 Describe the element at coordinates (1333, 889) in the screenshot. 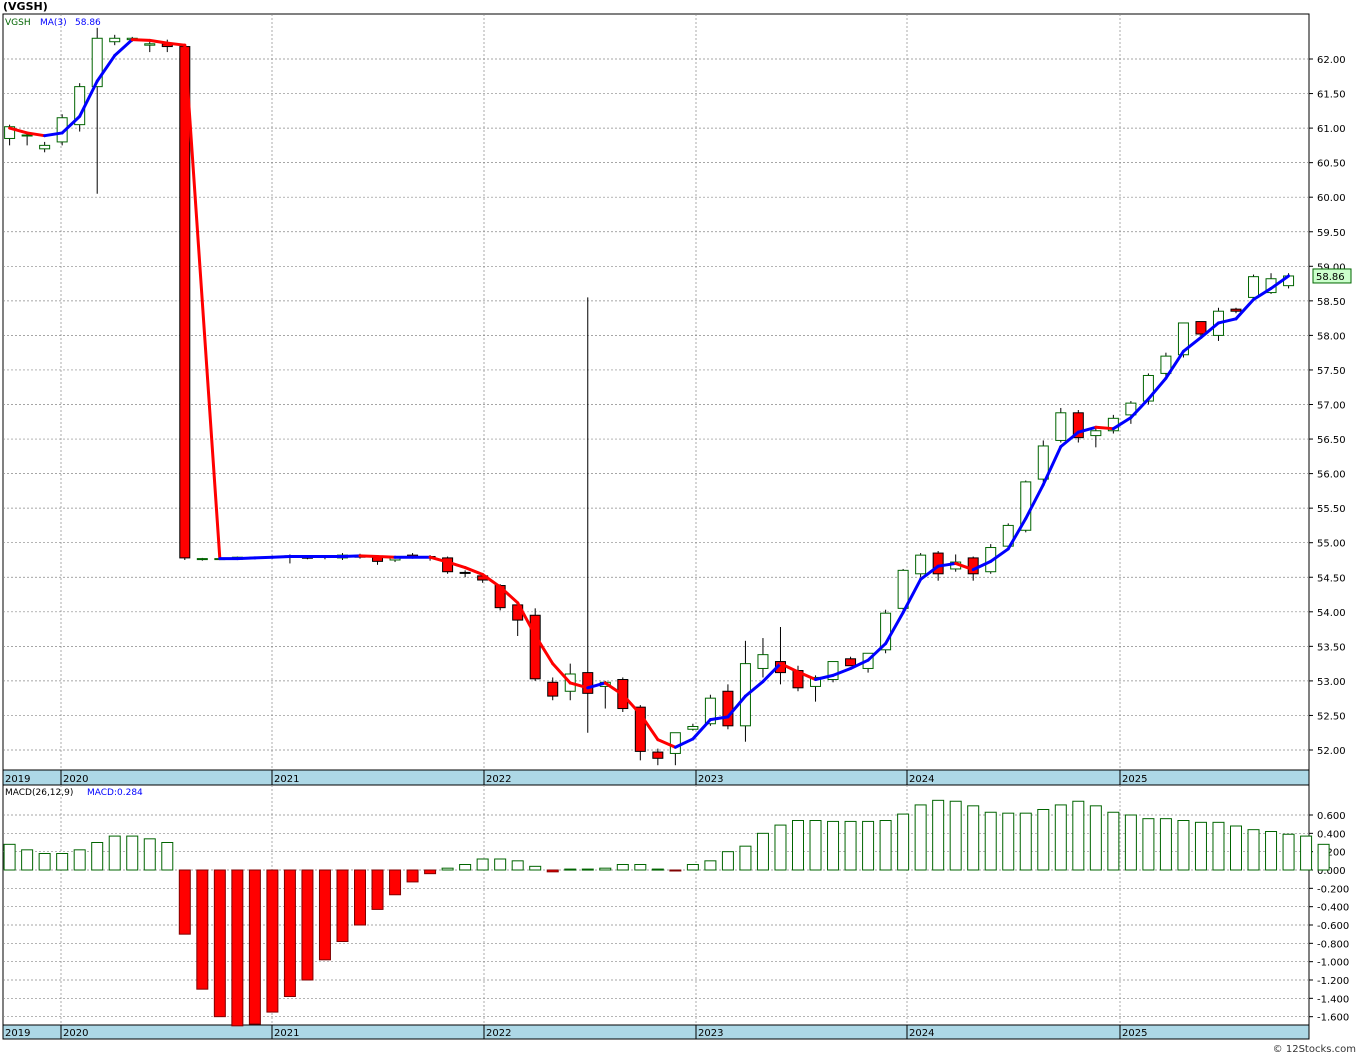

I see `macd-tick-label: -0.200` at that location.